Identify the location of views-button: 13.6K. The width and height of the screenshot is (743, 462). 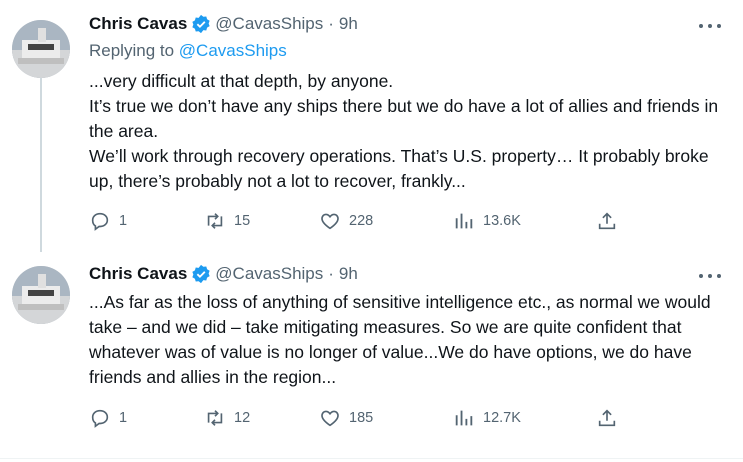
(487, 221).